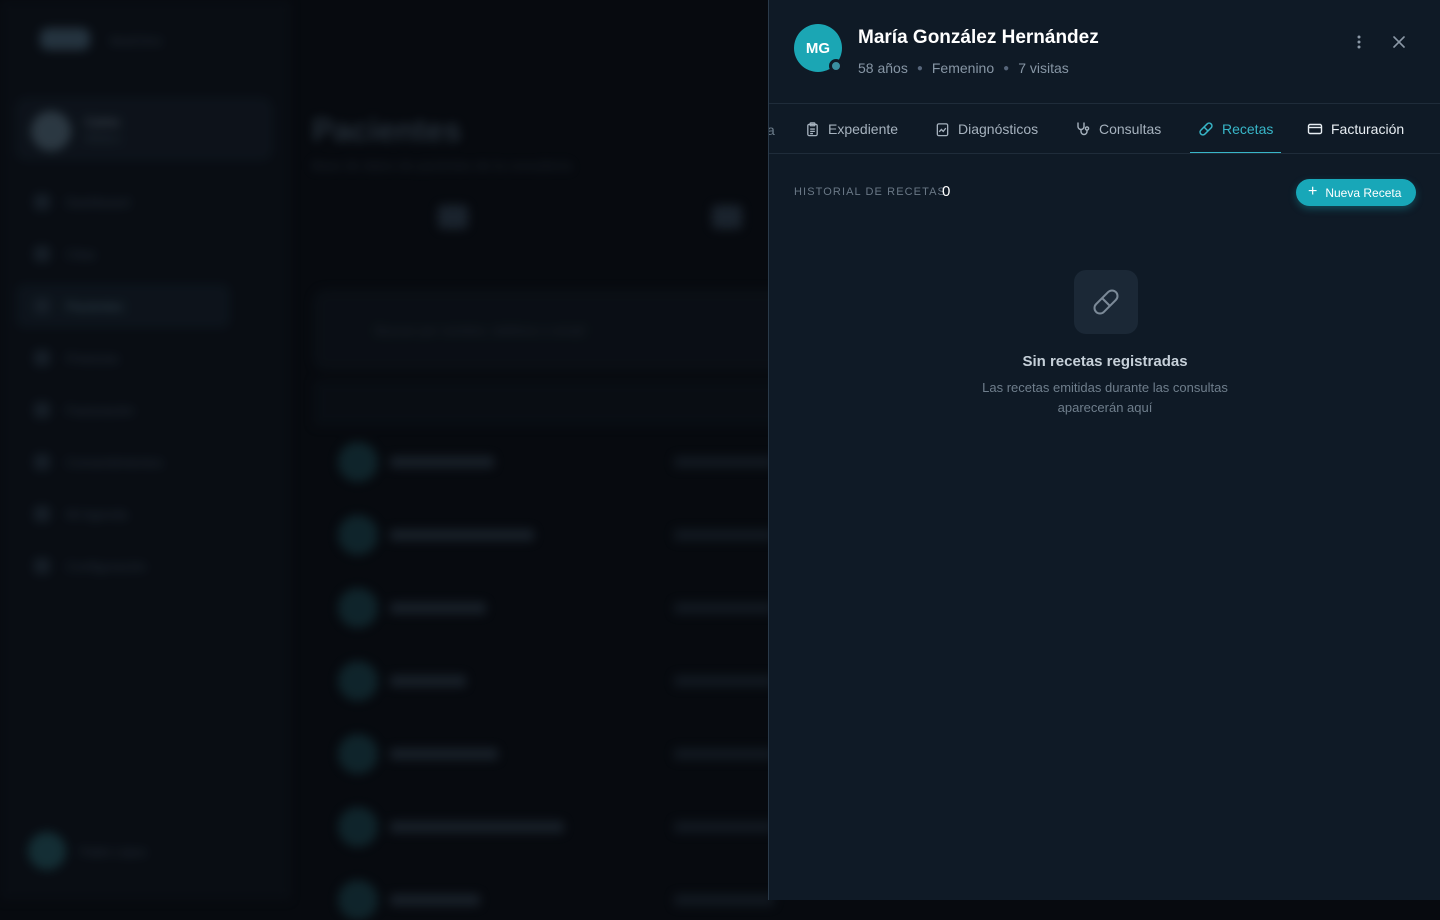  I want to click on tab-label: Facturación, so click(1368, 129).